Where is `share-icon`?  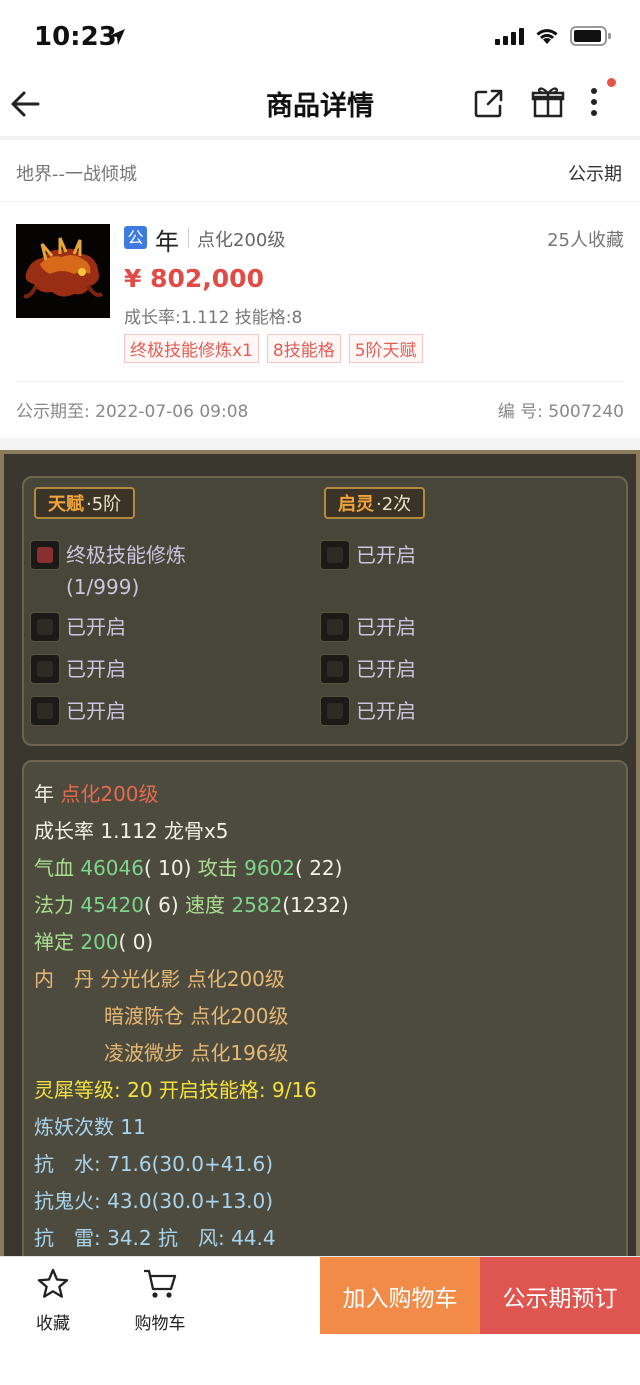
share-icon is located at coordinates (489, 103).